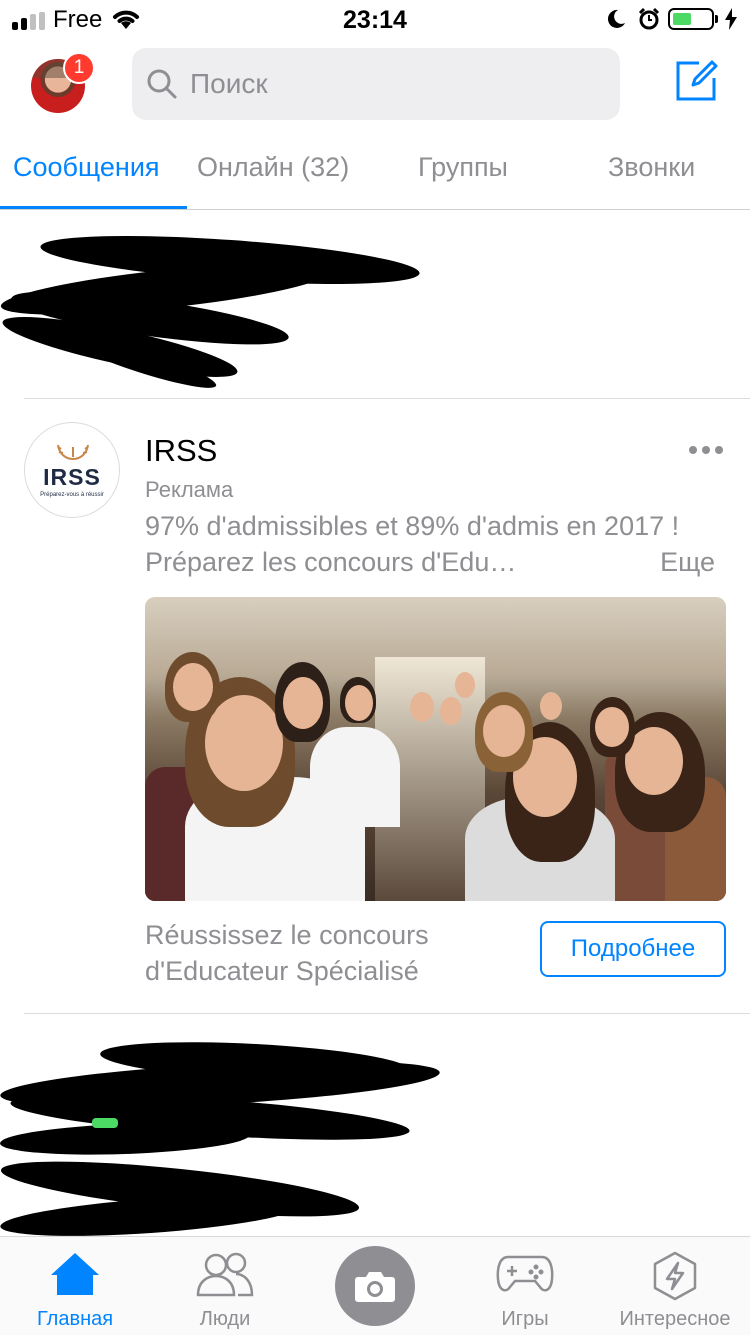  Describe the element at coordinates (376, 84) in the screenshot. I see `search-input: Поиск` at that location.